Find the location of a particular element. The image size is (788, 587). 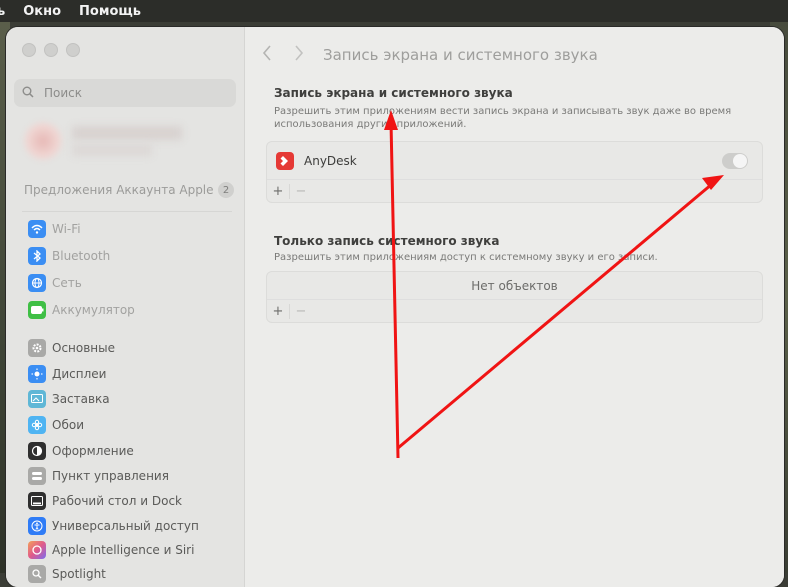

anydesk-permission-toggle is located at coordinates (735, 160).